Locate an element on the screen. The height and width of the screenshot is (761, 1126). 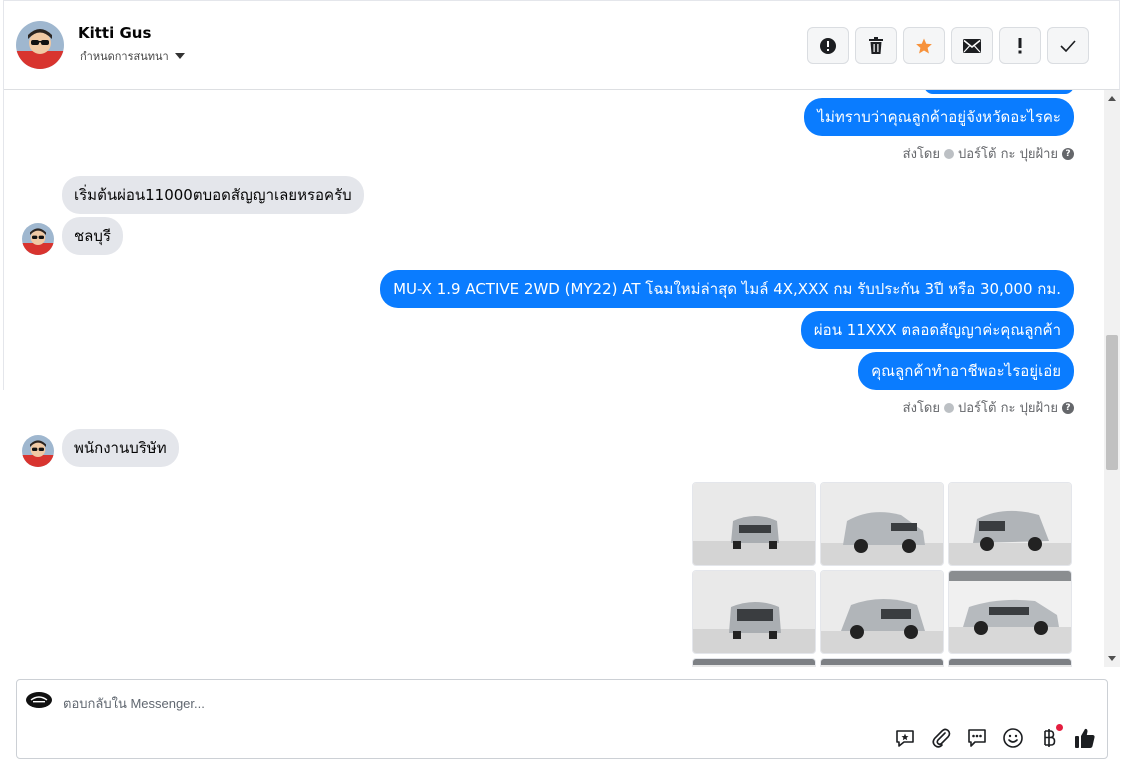
contact-name: Kitti Gus is located at coordinates (115, 33).